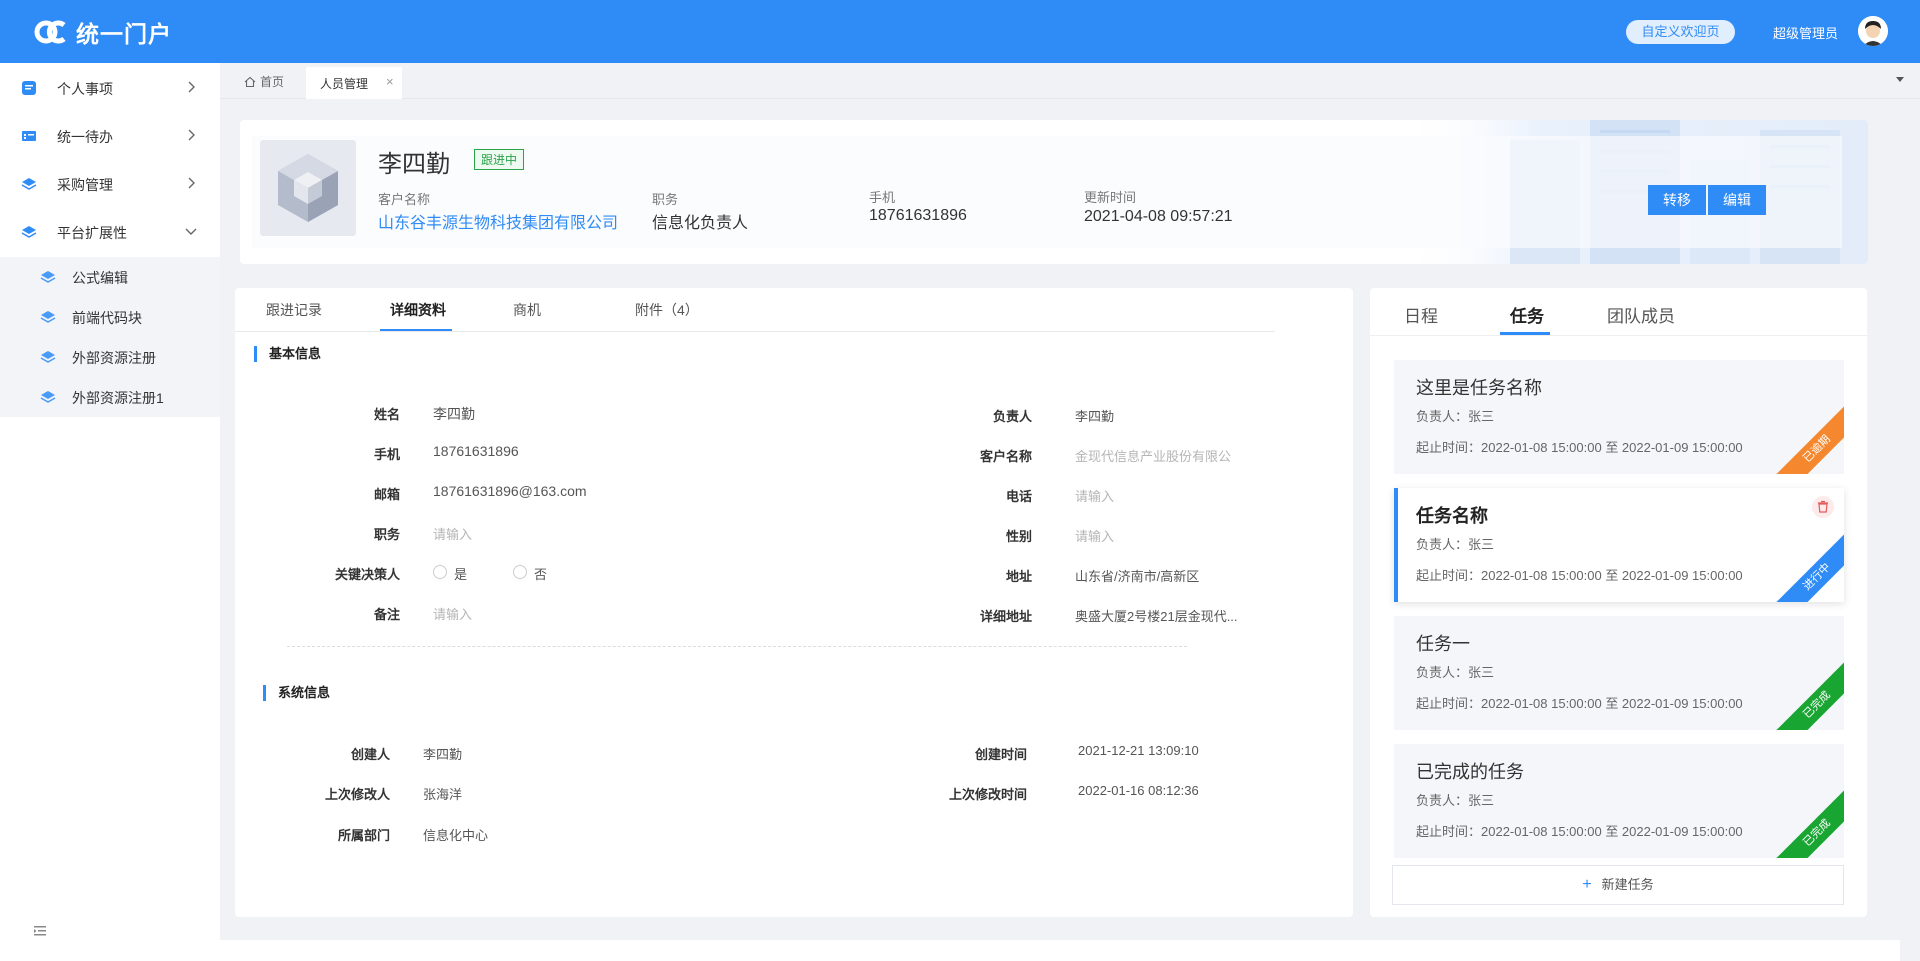 This screenshot has height=961, width=1920. I want to click on sidebar-item-procurement: 采购管理, so click(110, 183).